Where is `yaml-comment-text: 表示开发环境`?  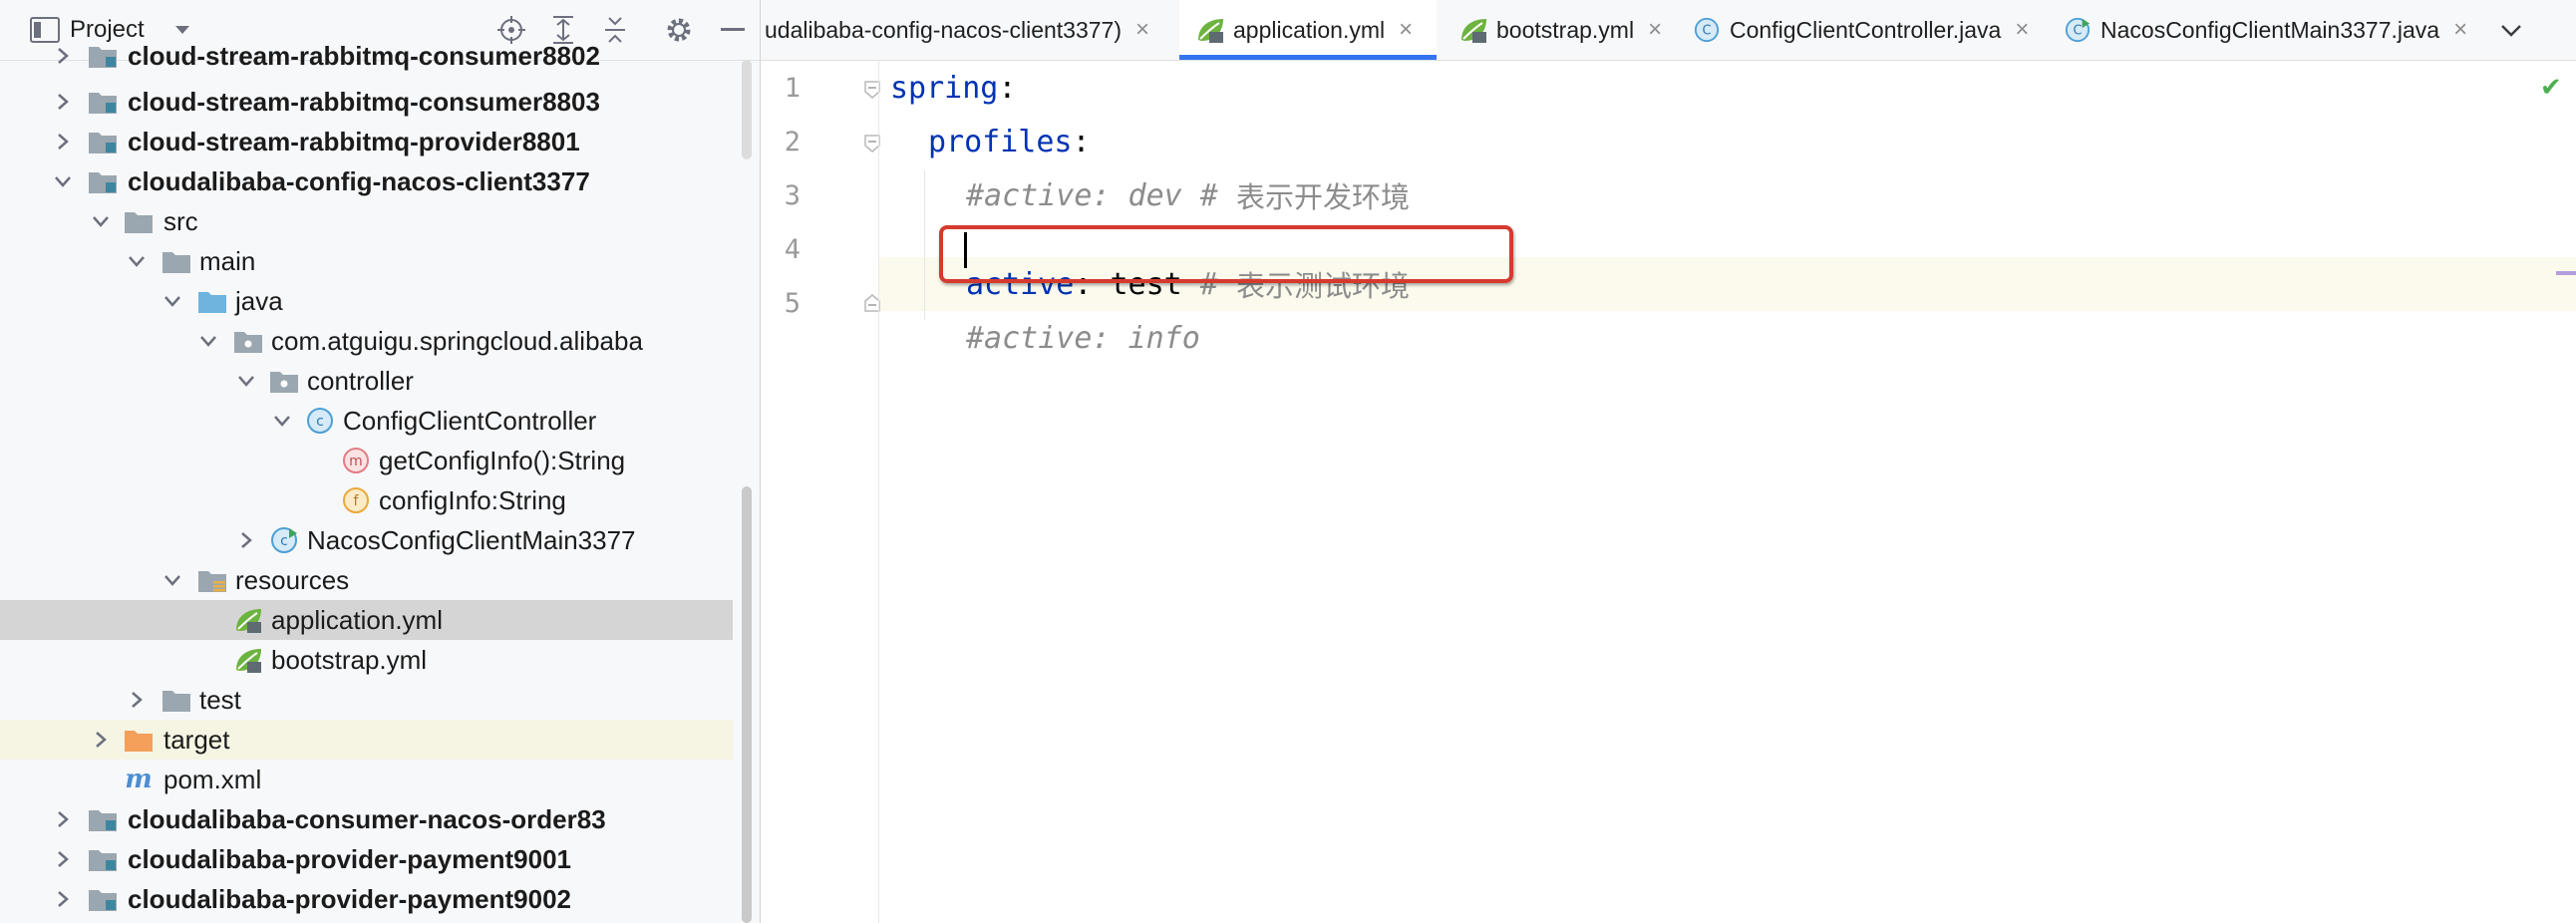
yaml-comment-text: 表示开发环境 is located at coordinates (1322, 197).